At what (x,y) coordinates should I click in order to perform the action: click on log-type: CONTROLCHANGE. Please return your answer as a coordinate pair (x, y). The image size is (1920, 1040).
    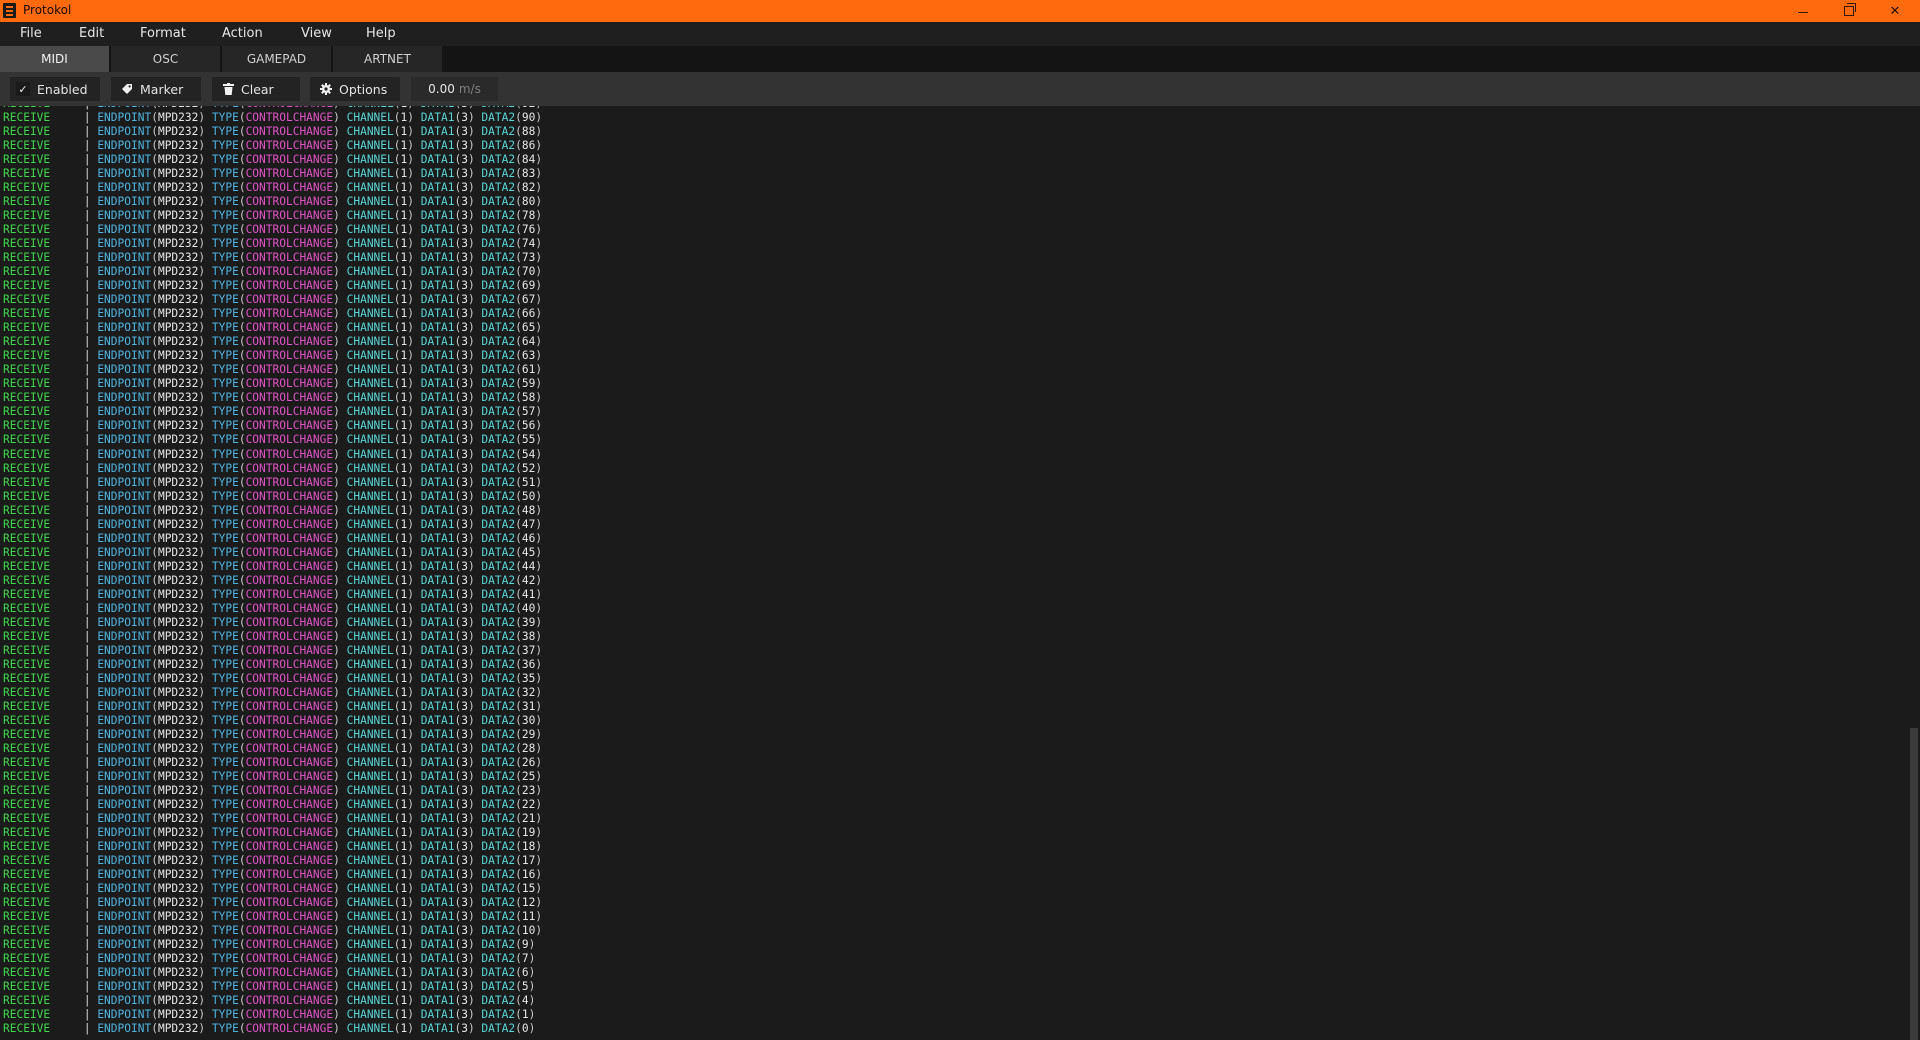
    Looking at the image, I should click on (289, 776).